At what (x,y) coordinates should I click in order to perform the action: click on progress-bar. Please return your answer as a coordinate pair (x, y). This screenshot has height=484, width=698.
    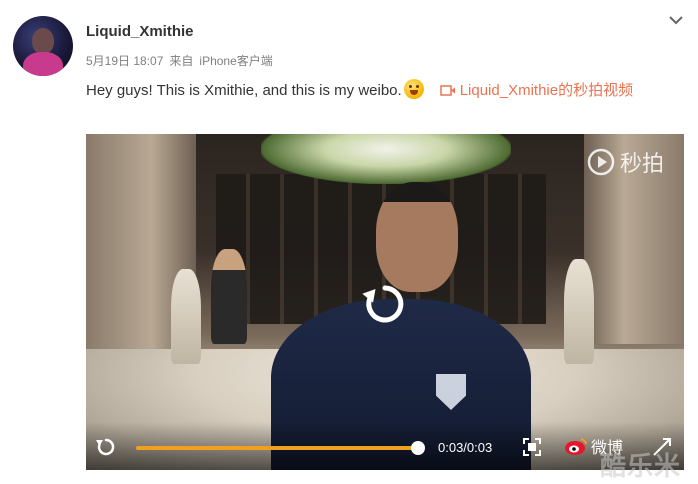
    Looking at the image, I should click on (277, 448).